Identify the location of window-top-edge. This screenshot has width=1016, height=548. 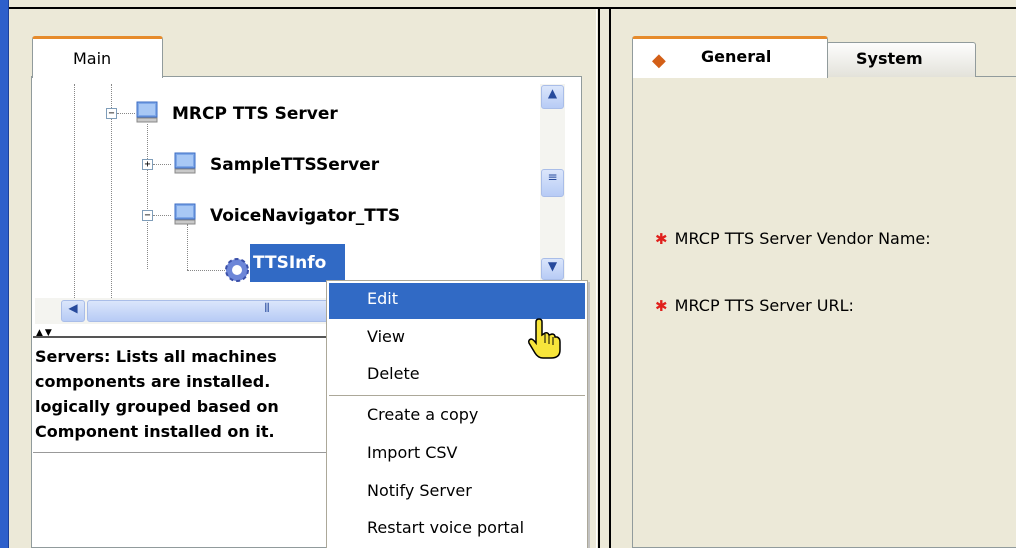
(508, 4).